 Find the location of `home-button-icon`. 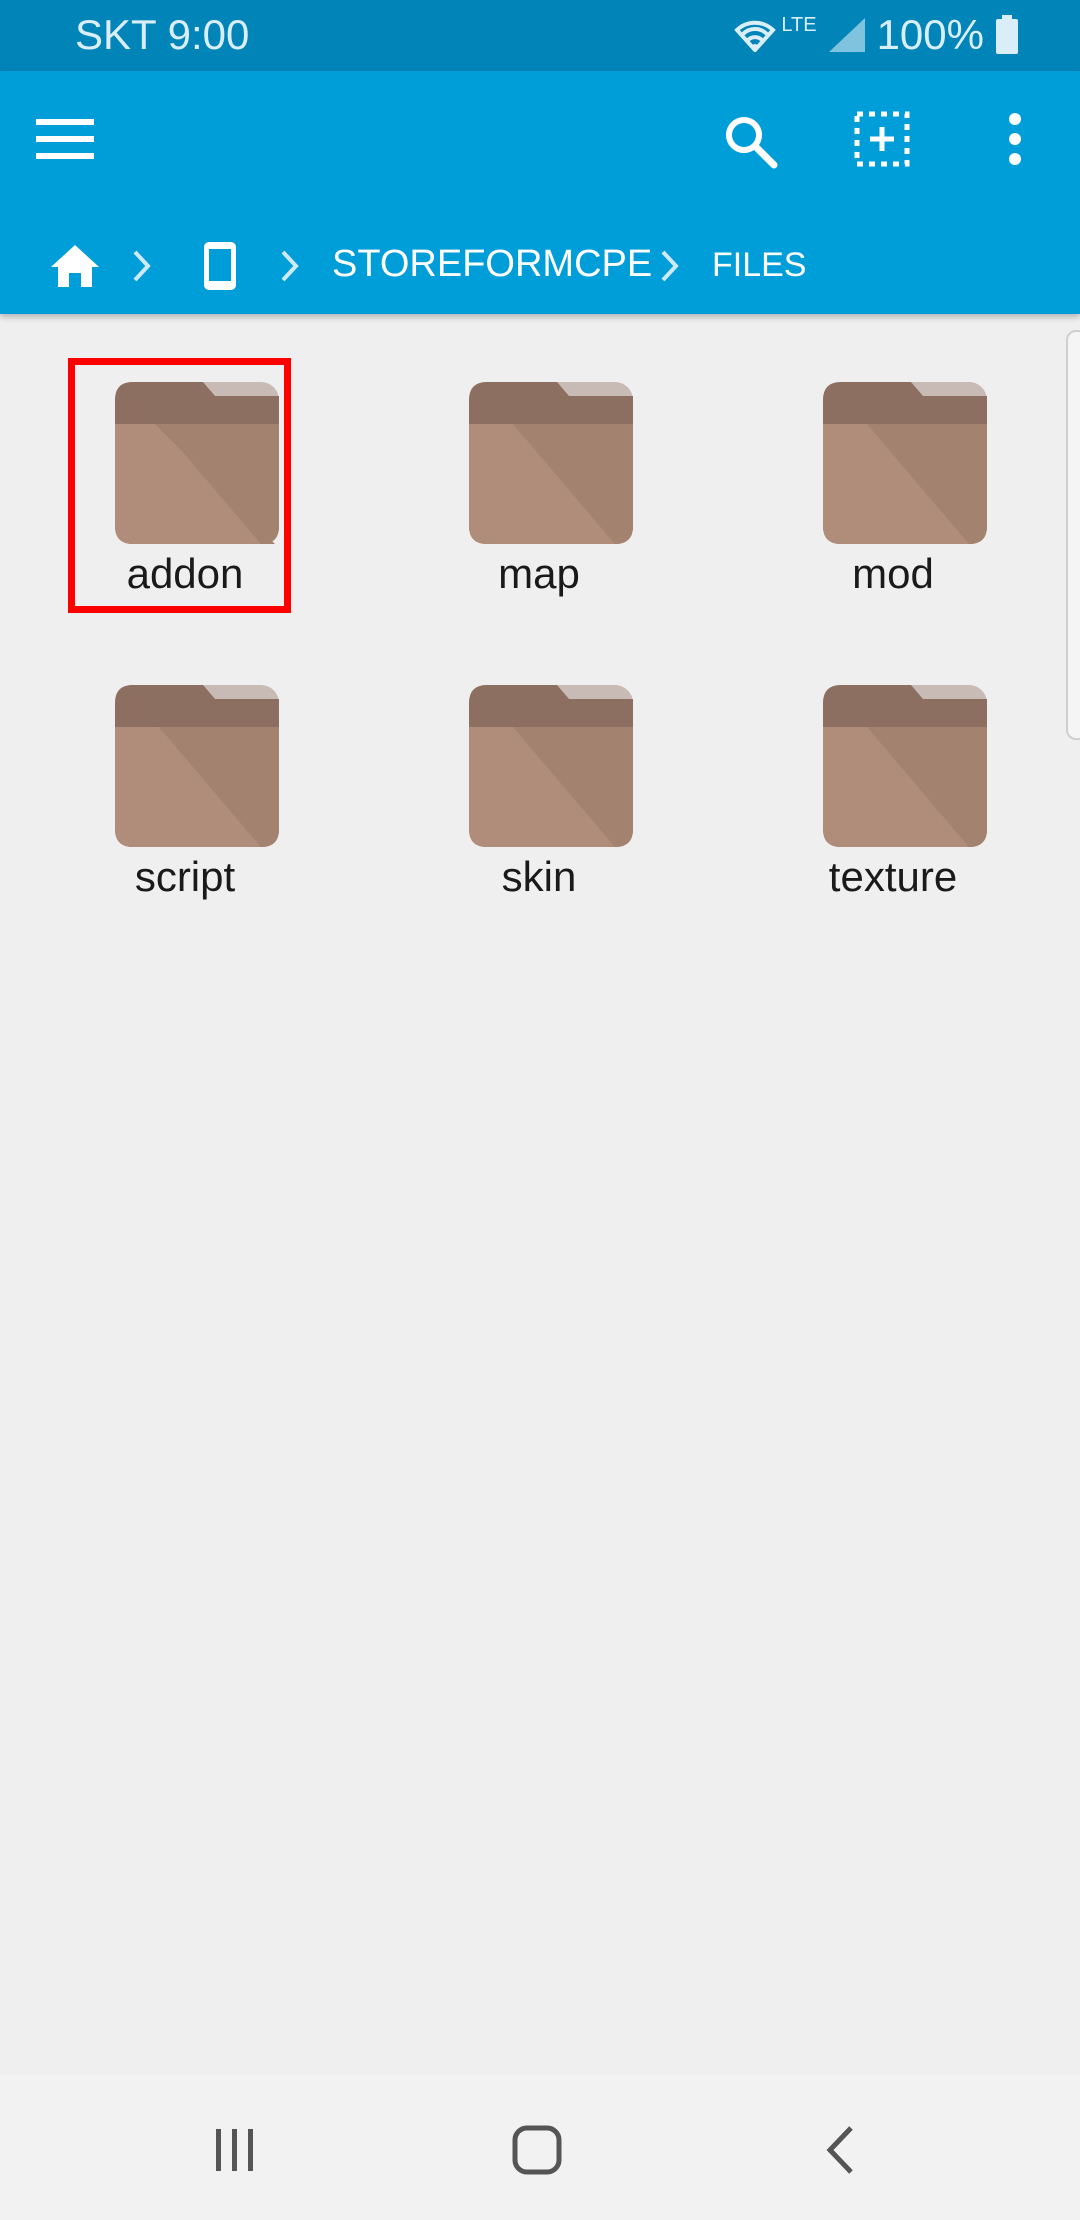

home-button-icon is located at coordinates (537, 2150).